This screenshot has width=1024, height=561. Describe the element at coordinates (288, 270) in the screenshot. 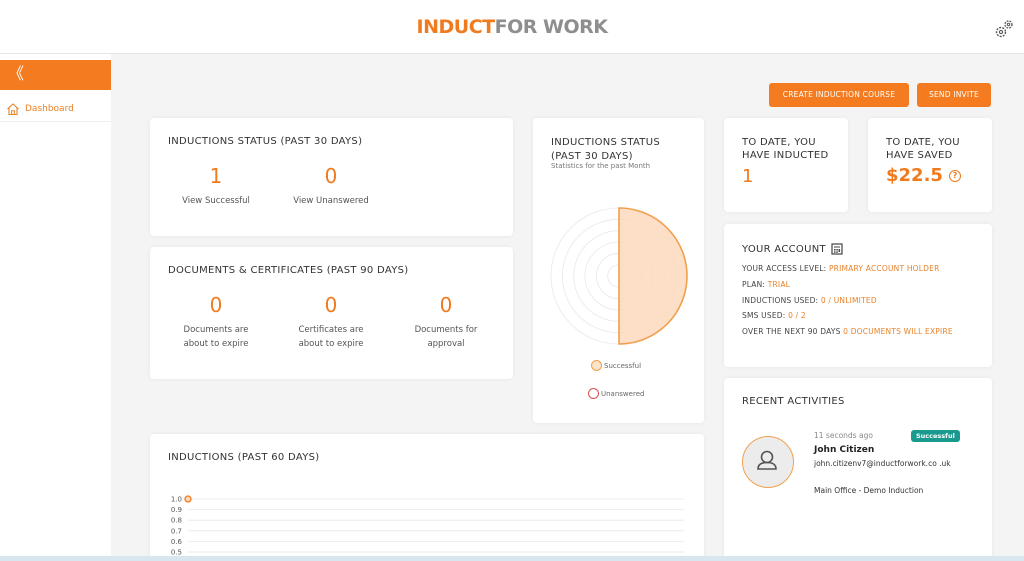

I see `card-title: DOCUMENTS & CERTIFICATES (PAST 90 DAYS)` at that location.